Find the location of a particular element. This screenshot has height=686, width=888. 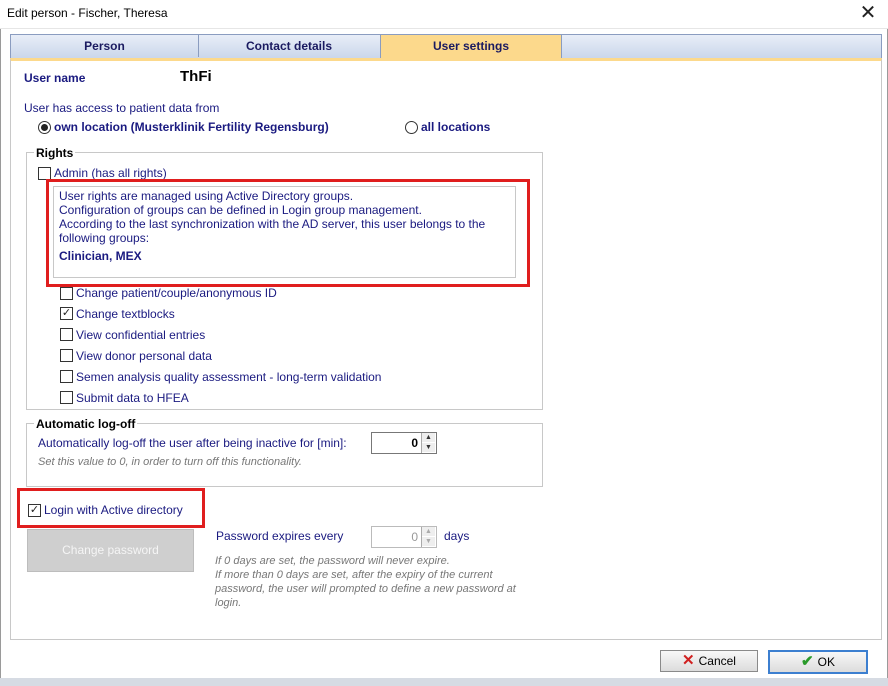

ok-button: ✔ OK is located at coordinates (818, 662).